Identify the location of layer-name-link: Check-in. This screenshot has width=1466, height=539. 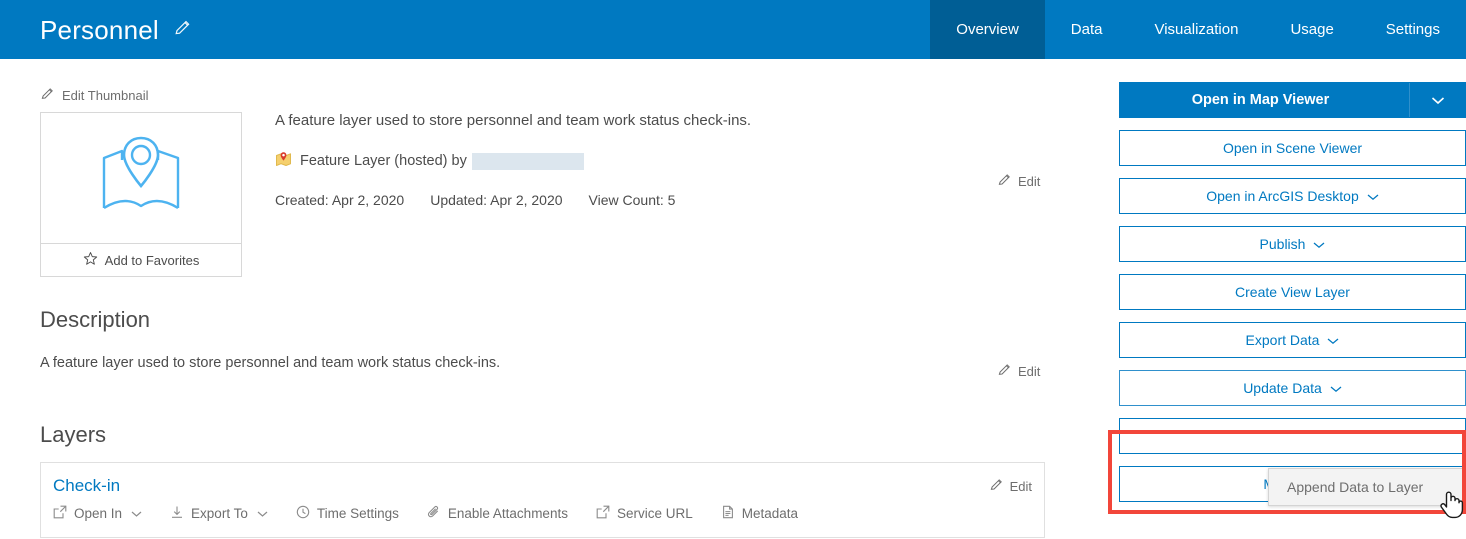
(548, 486).